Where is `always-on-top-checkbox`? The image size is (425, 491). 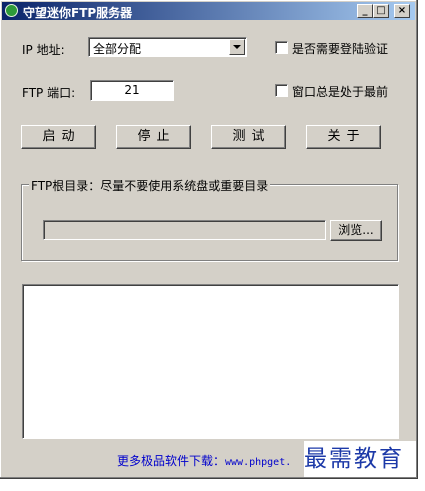
always-on-top-checkbox is located at coordinates (281, 90).